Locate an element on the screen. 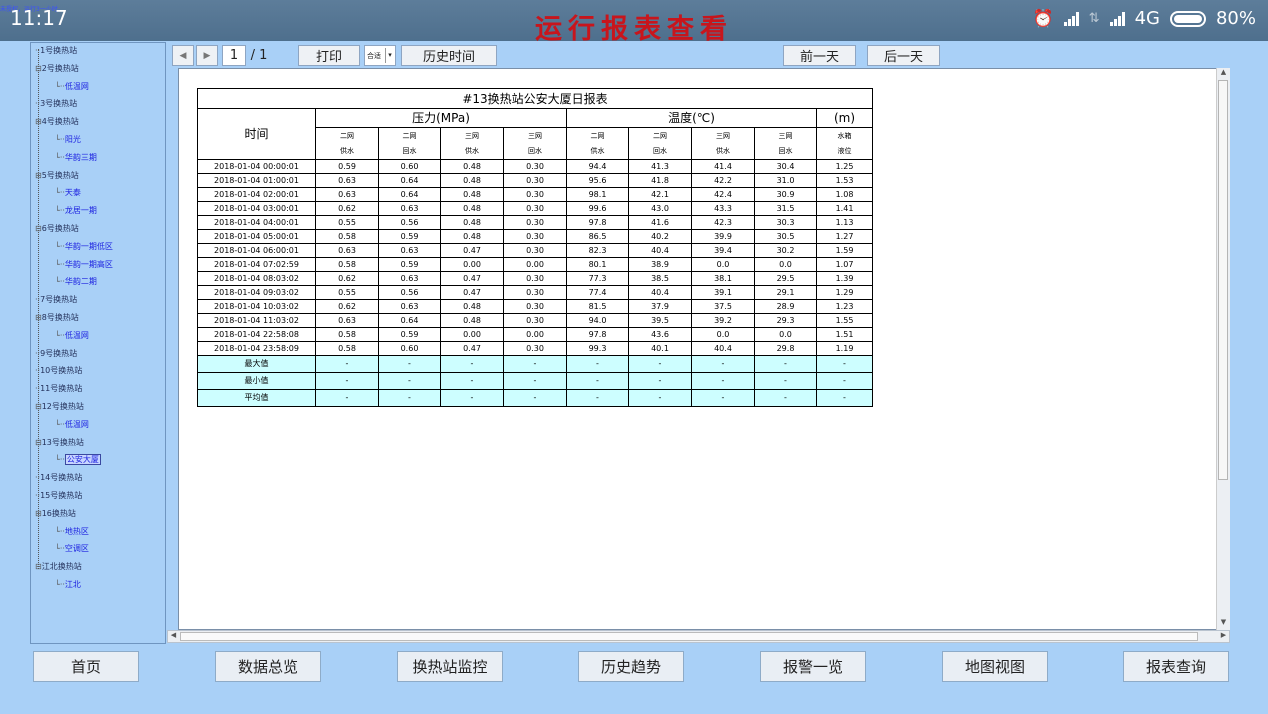 This screenshot has height=714, width=1268. tree-station-item: ⊟江北换热站 is located at coordinates (58, 566).